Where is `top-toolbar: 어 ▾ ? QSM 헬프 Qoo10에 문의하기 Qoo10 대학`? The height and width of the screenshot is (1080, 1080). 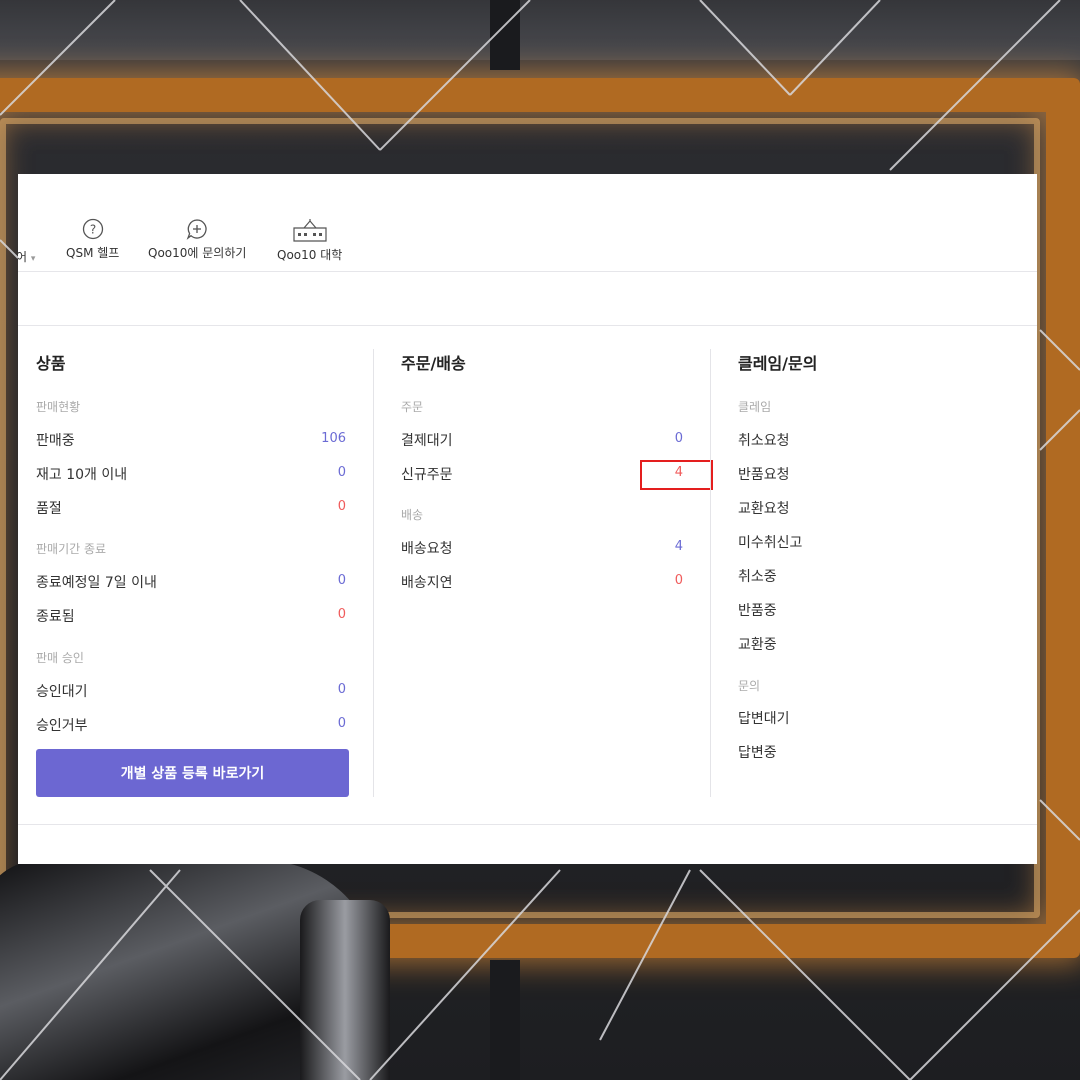
top-toolbar: 어 ▾ ? QSM 헬프 Qoo10에 문의하기 Qoo10 대학 is located at coordinates (527, 223).